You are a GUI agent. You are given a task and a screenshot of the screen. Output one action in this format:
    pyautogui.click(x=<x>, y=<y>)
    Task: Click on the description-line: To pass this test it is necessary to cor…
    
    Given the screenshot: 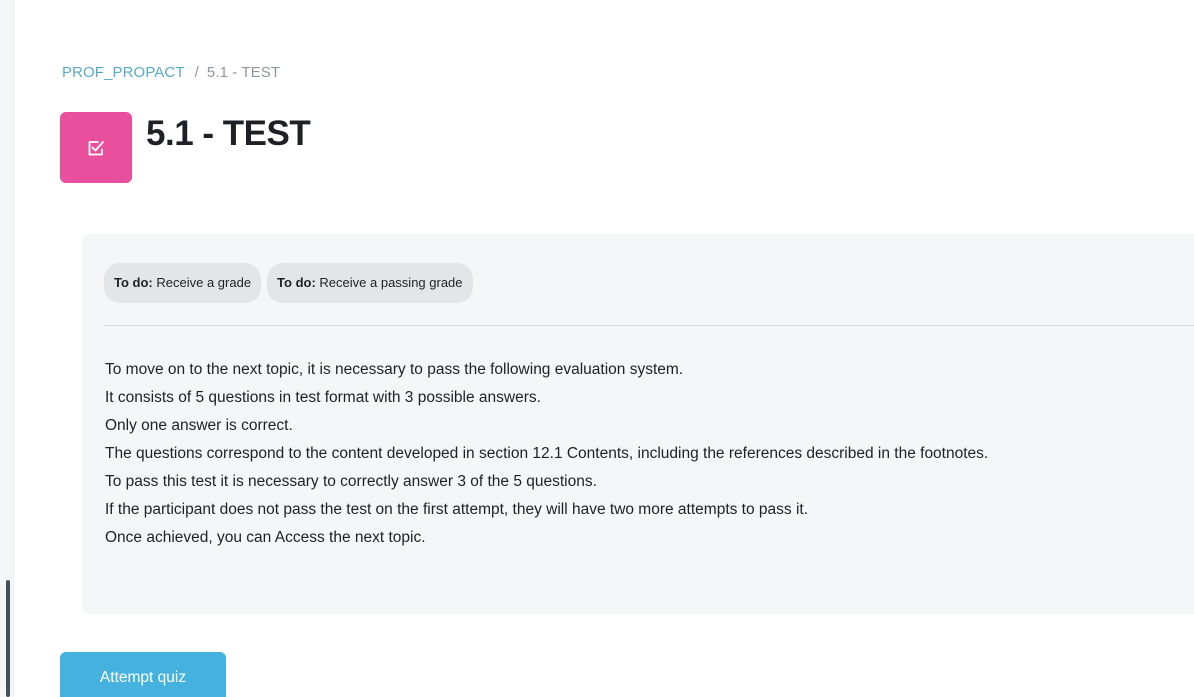 What is the action you would take?
    pyautogui.click(x=351, y=481)
    